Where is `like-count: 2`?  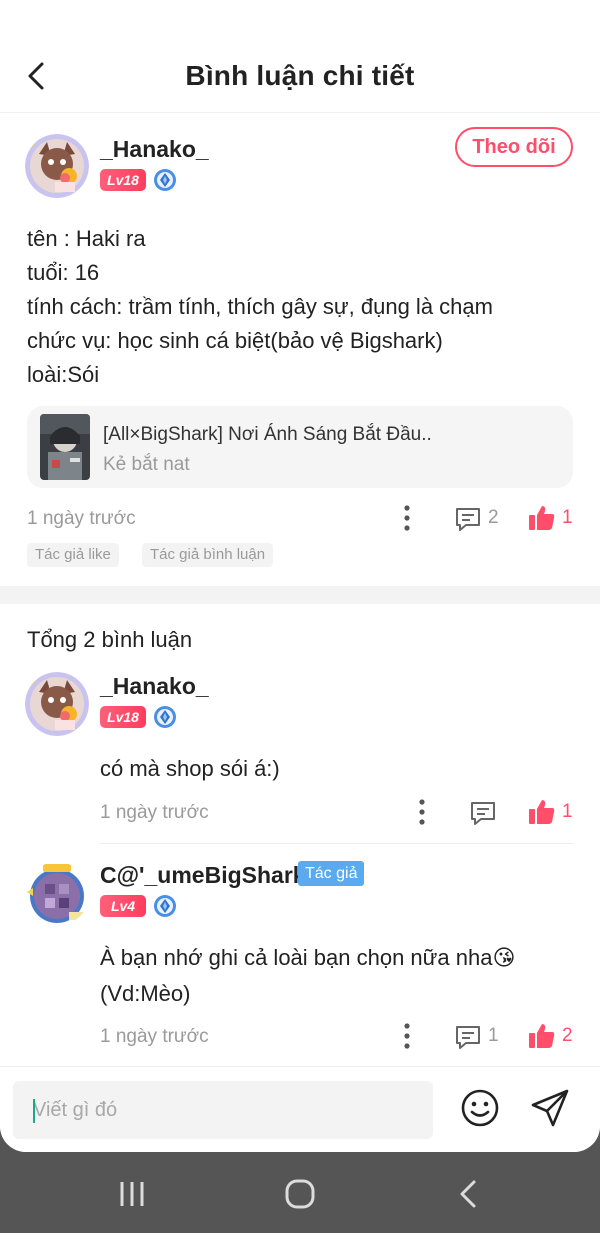
like-count: 2 is located at coordinates (567, 1035).